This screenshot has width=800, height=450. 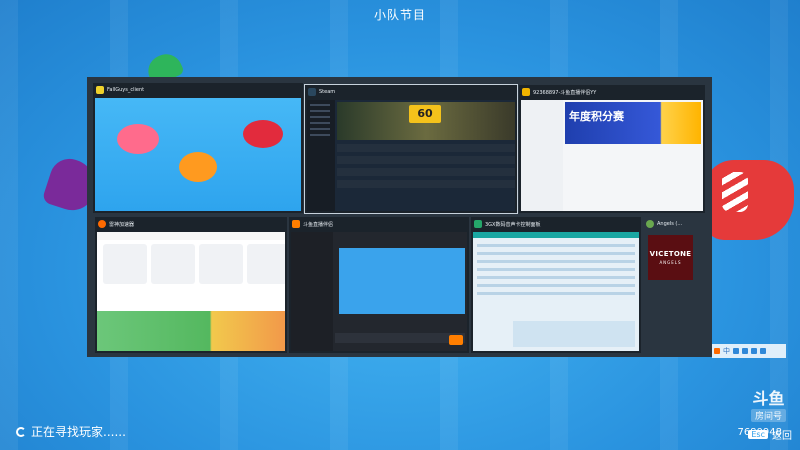 What do you see at coordinates (754, 351) in the screenshot?
I see `keyboard-icon` at bounding box center [754, 351].